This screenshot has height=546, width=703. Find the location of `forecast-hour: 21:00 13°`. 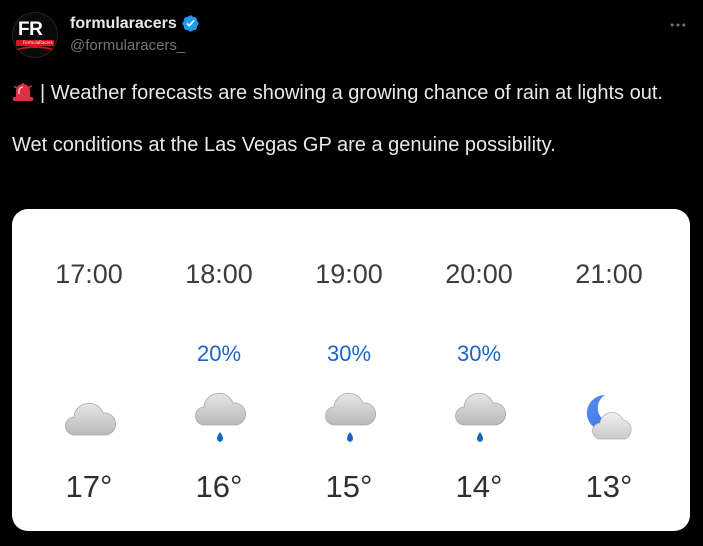

forecast-hour: 21:00 13° is located at coordinates (609, 370).